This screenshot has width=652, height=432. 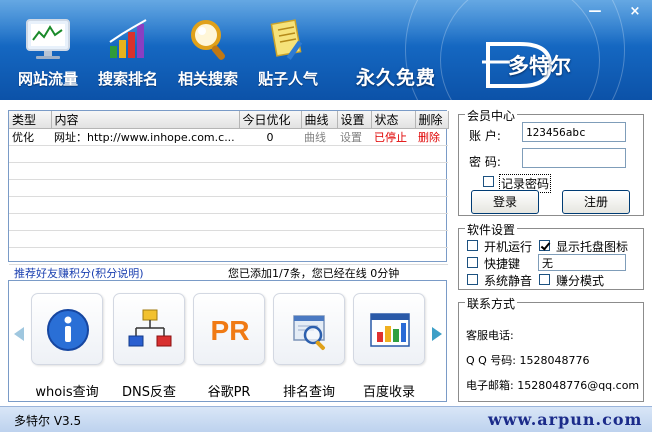 What do you see at coordinates (488, 181) in the screenshot?
I see `remember-password-checkbox` at bounding box center [488, 181].